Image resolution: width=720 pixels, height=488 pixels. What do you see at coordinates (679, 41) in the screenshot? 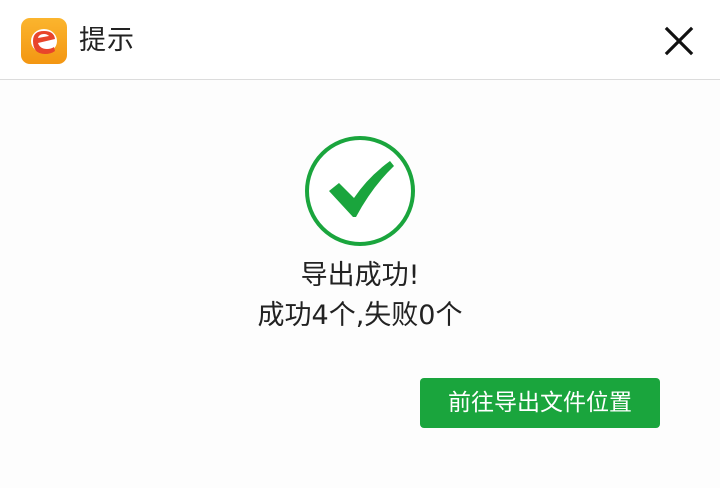
I see `close-icon` at bounding box center [679, 41].